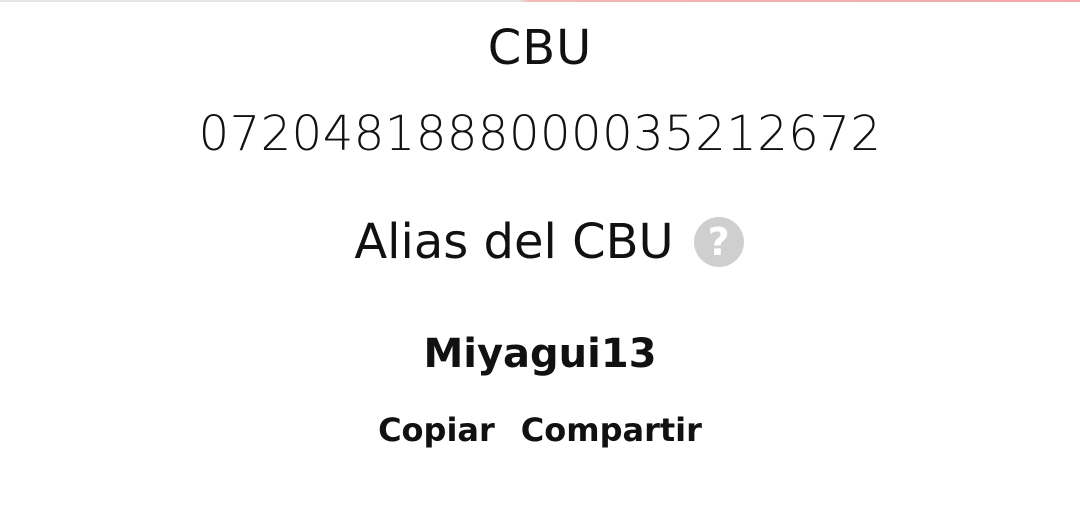  I want to click on copy-button: Copiar, so click(436, 430).